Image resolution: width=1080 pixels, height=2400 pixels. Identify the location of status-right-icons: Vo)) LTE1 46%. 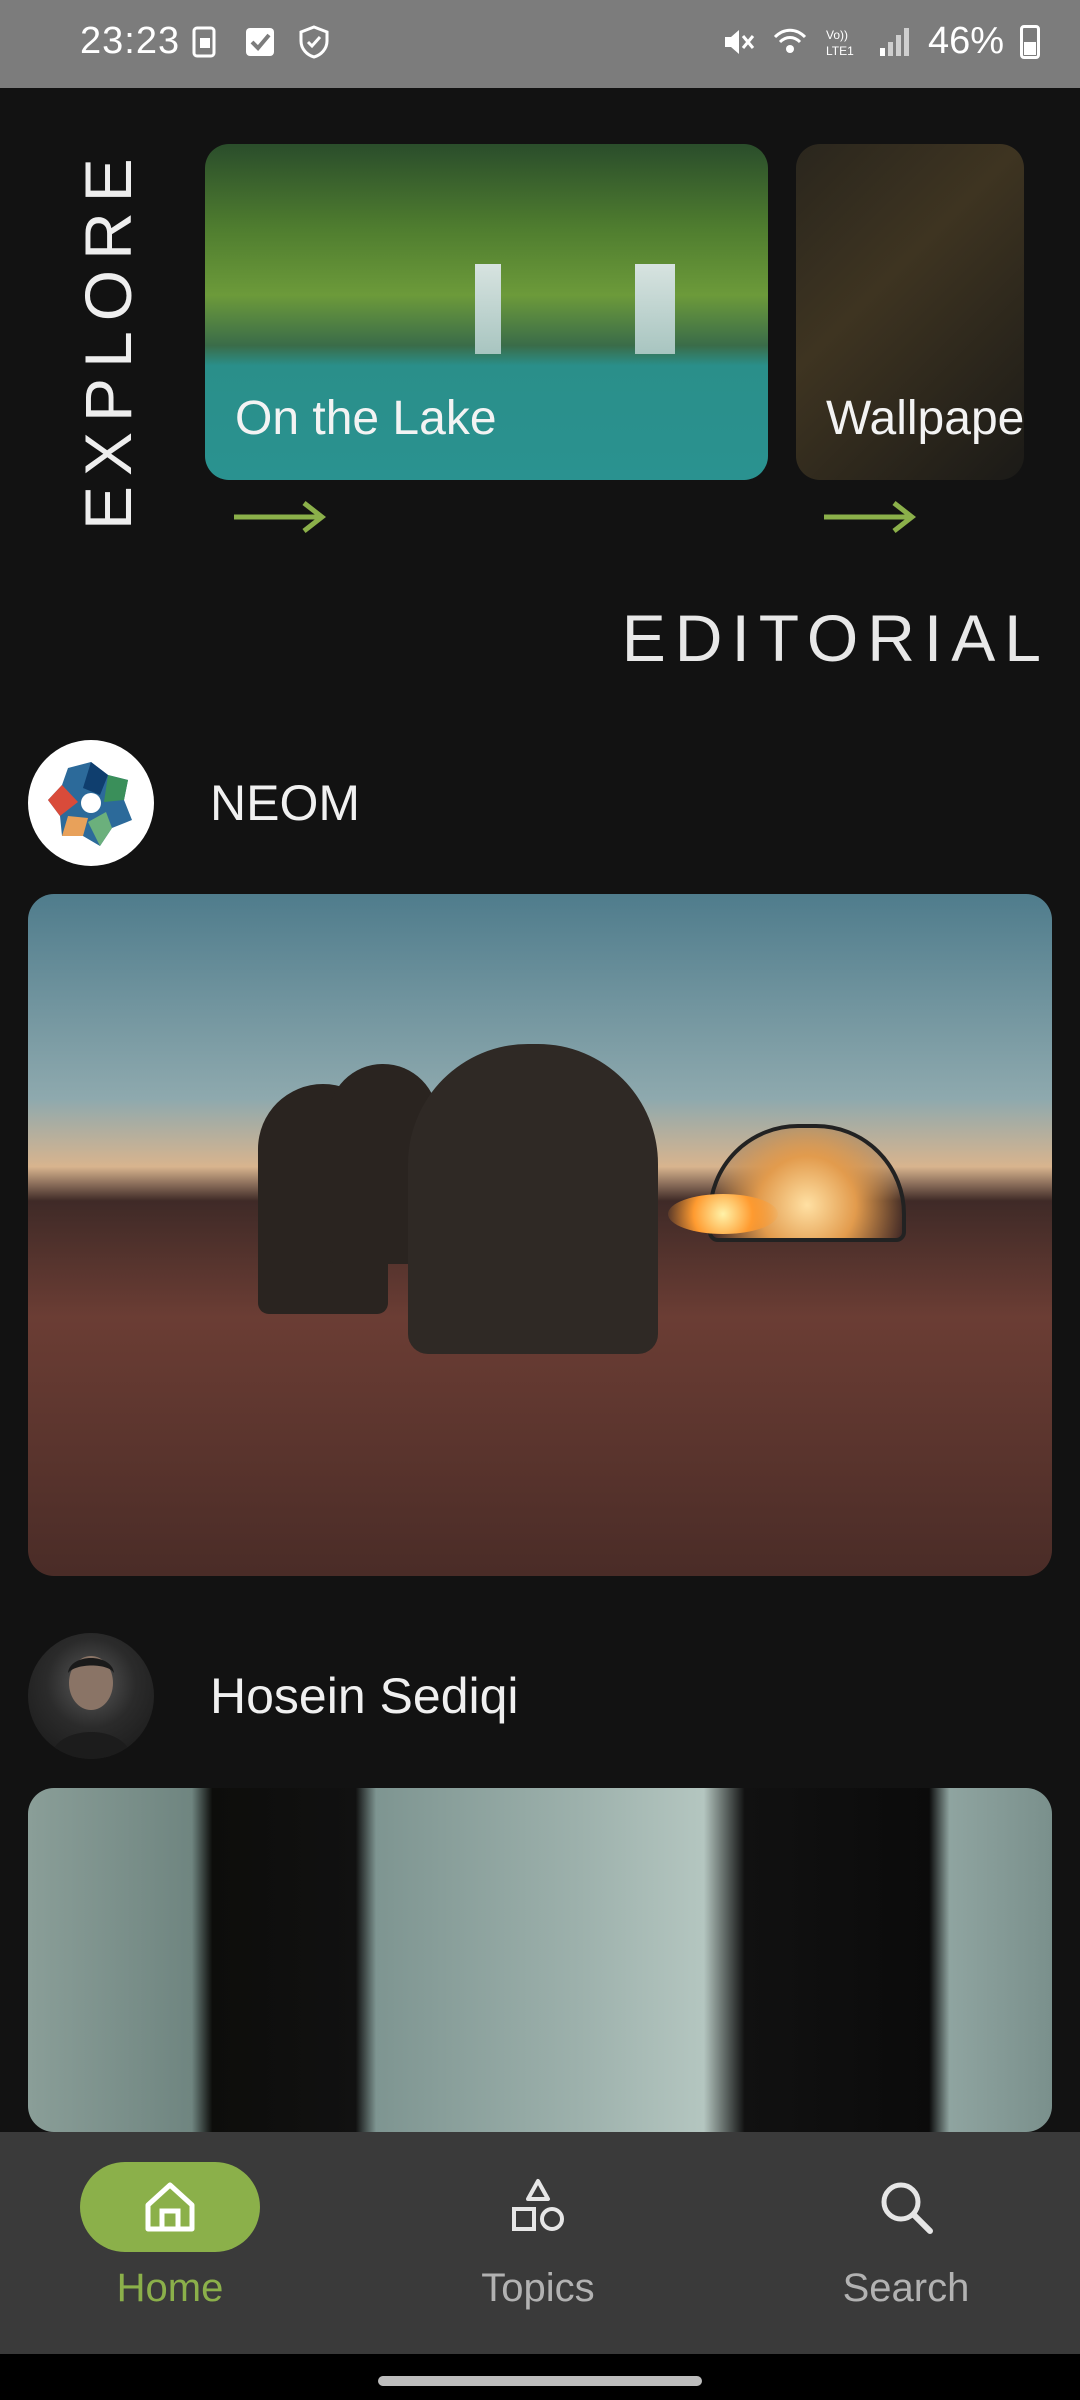
(880, 41).